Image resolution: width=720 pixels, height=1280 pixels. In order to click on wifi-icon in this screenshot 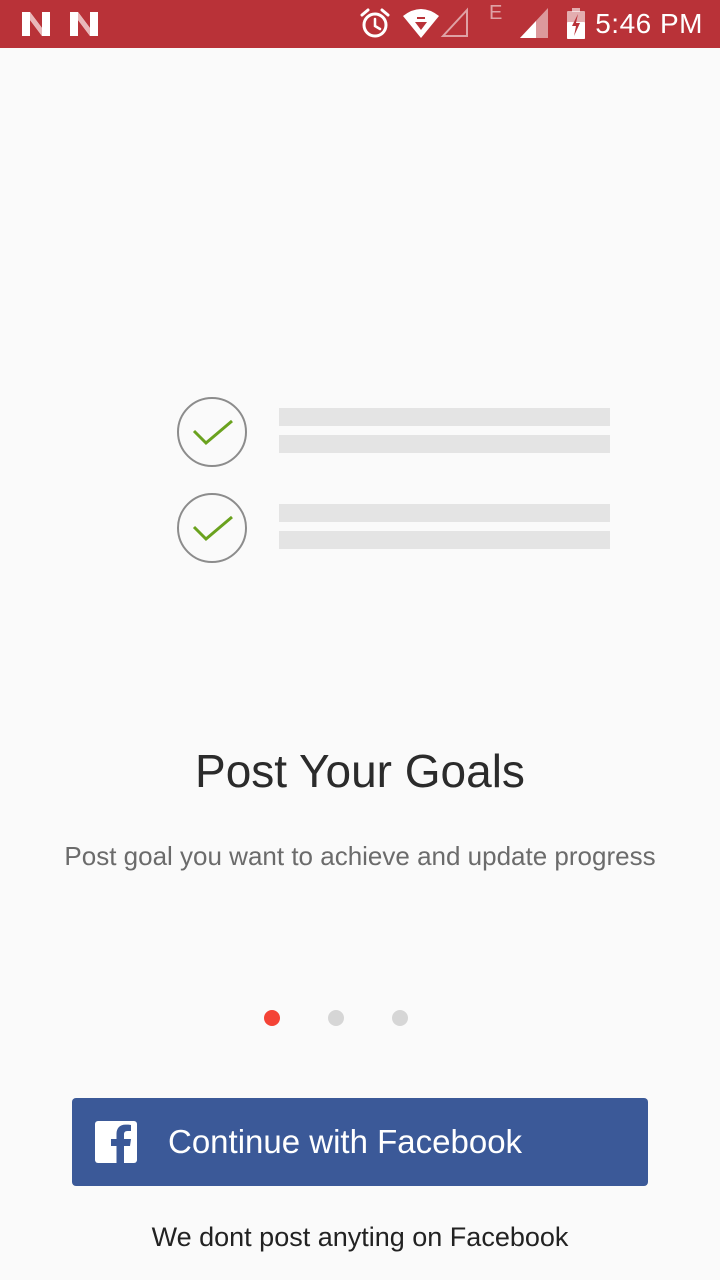, I will do `click(421, 24)`.